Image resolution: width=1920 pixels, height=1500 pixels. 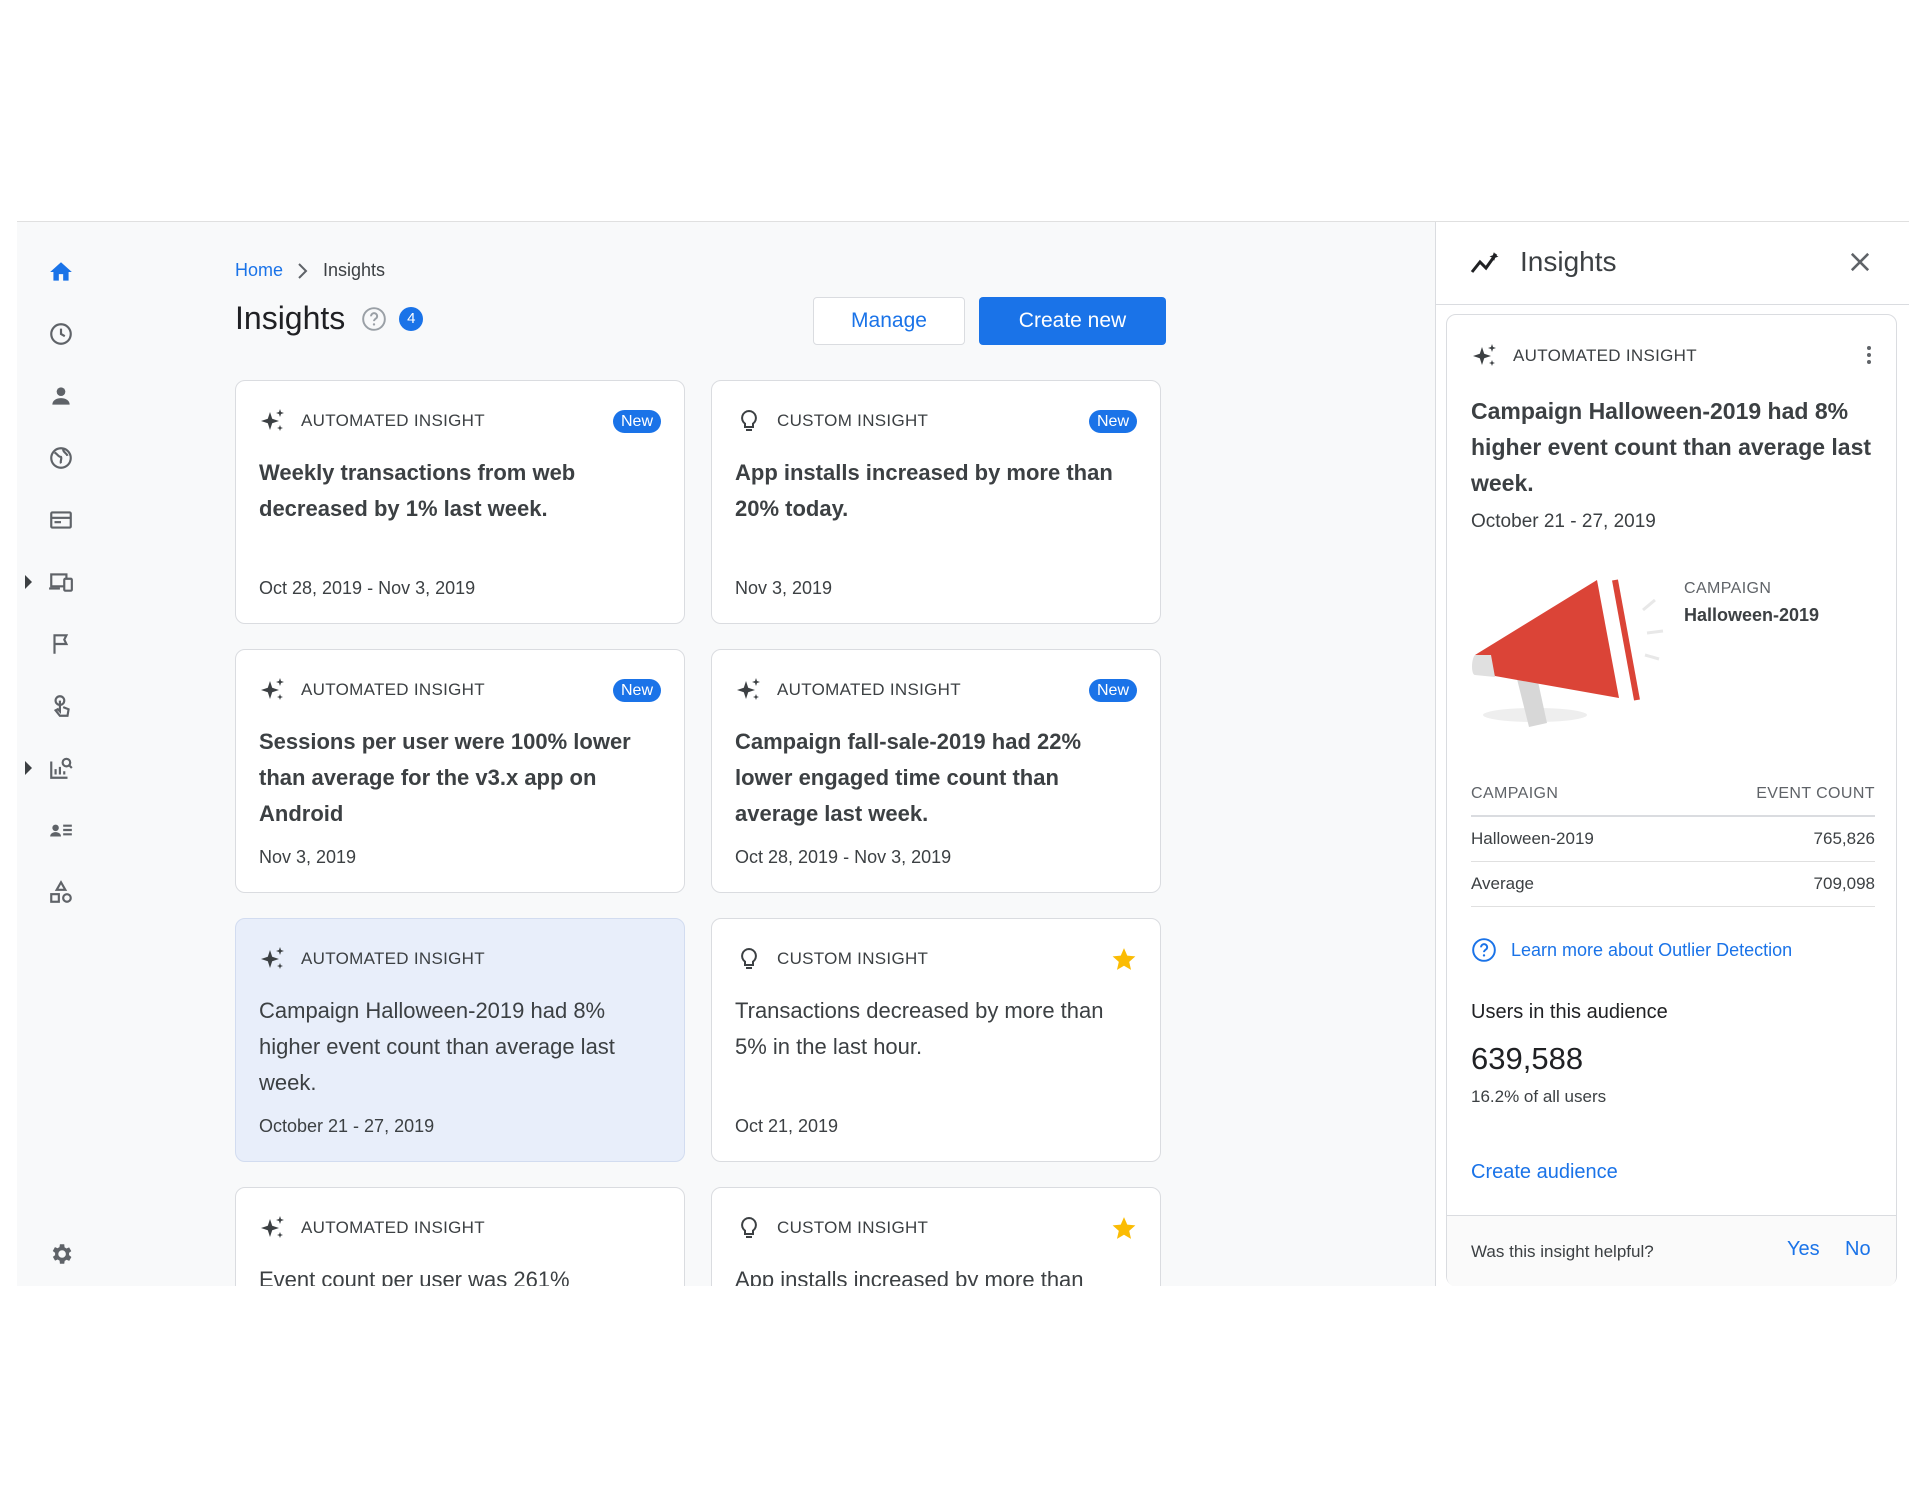 I want to click on nav-browser-window-icon, so click(x=61, y=520).